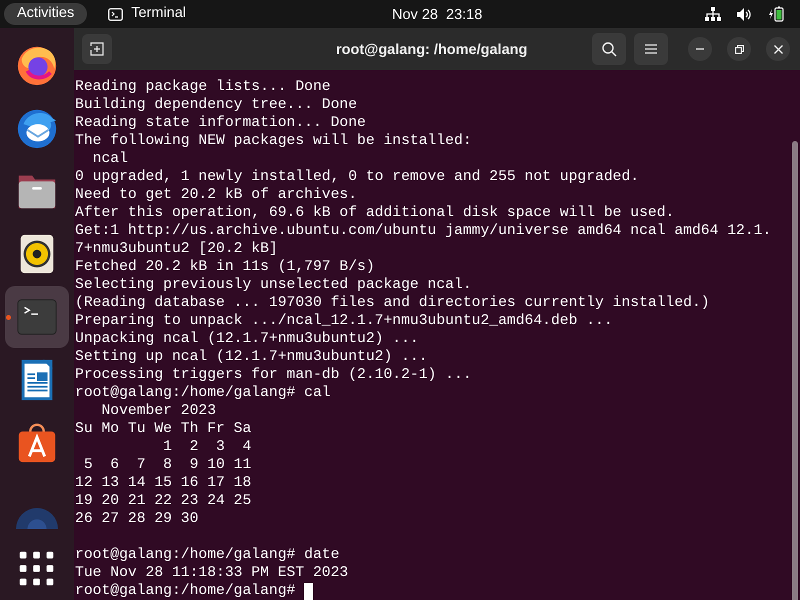  I want to click on terminal-line: 19 20 21 22 23 24 25, so click(163, 501).